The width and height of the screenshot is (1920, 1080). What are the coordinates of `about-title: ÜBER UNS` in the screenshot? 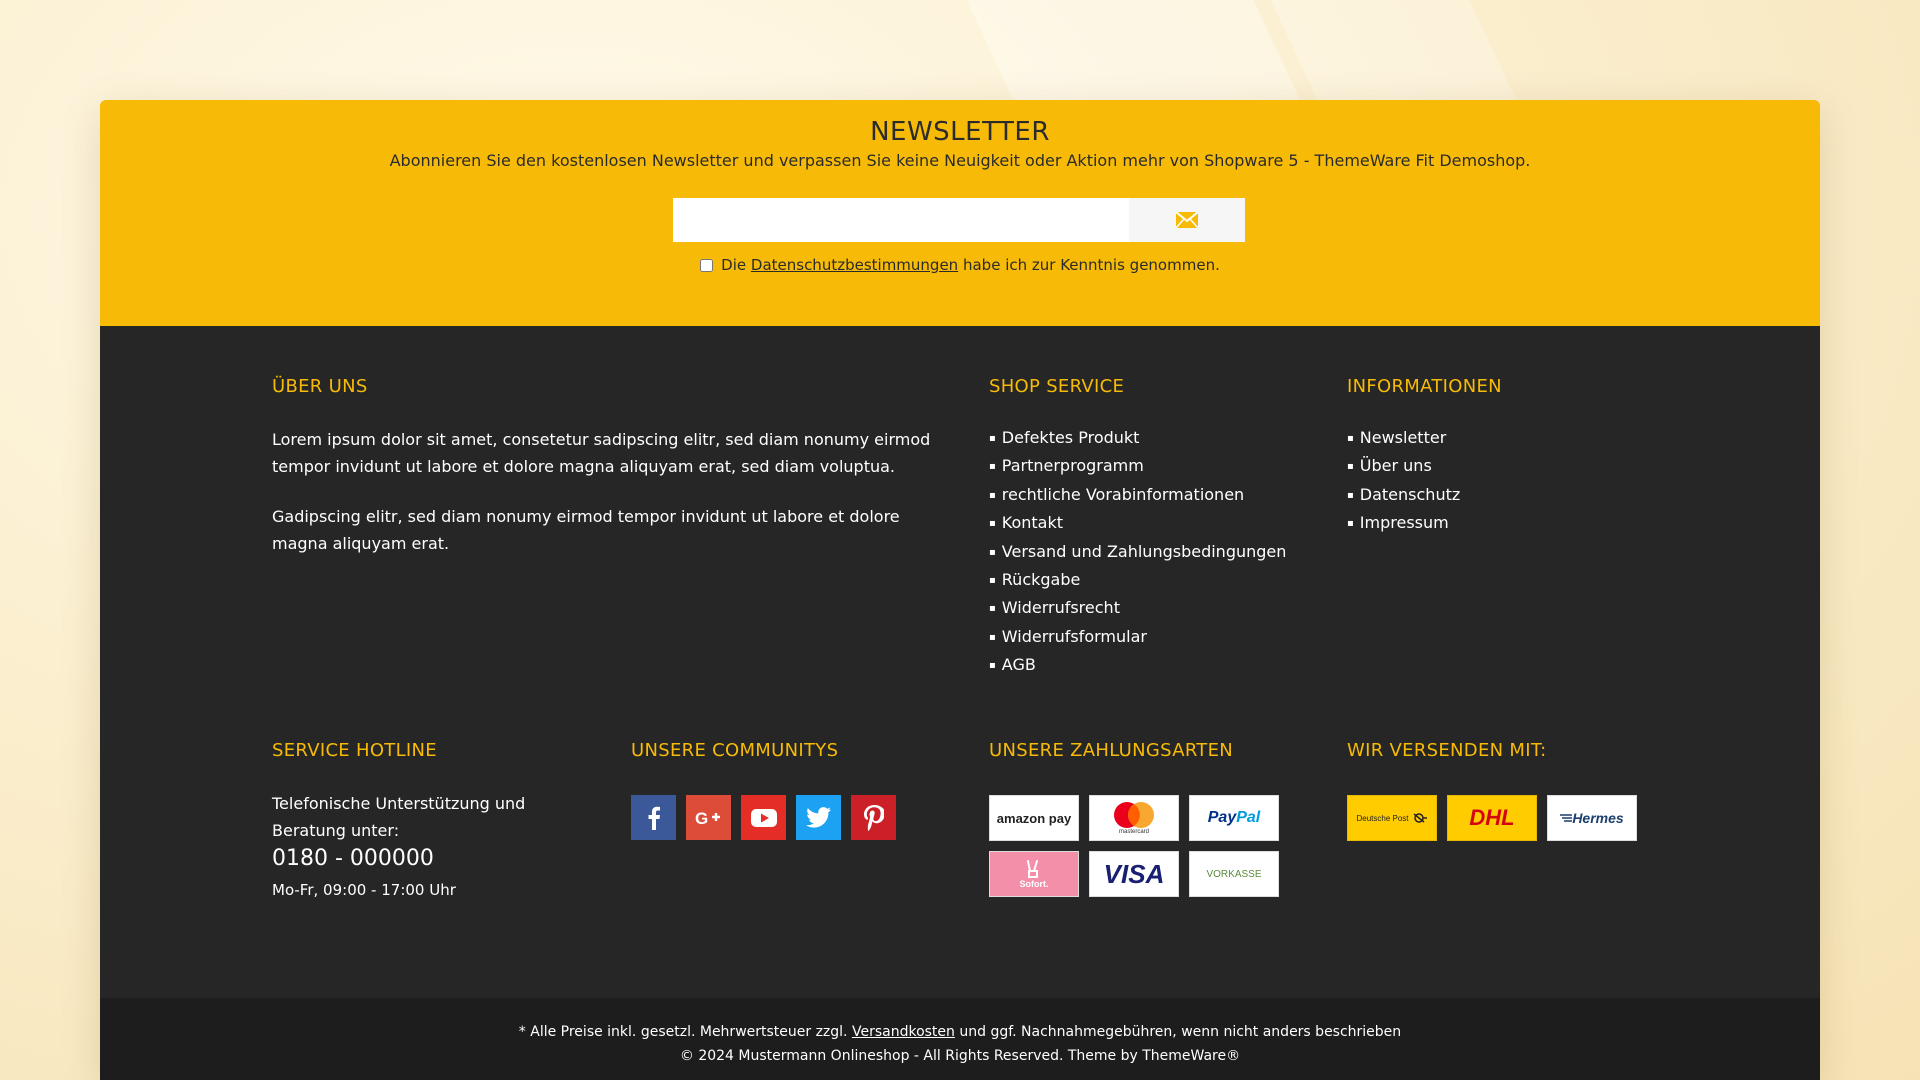 It's located at (320, 386).